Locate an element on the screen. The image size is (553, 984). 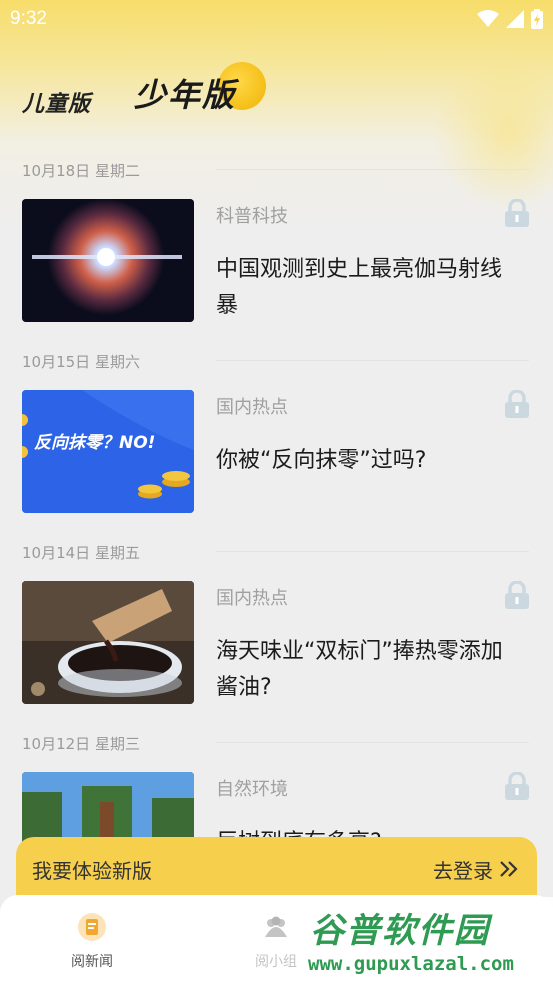
article-date: 10月18日 星期二 is located at coordinates (81, 171).